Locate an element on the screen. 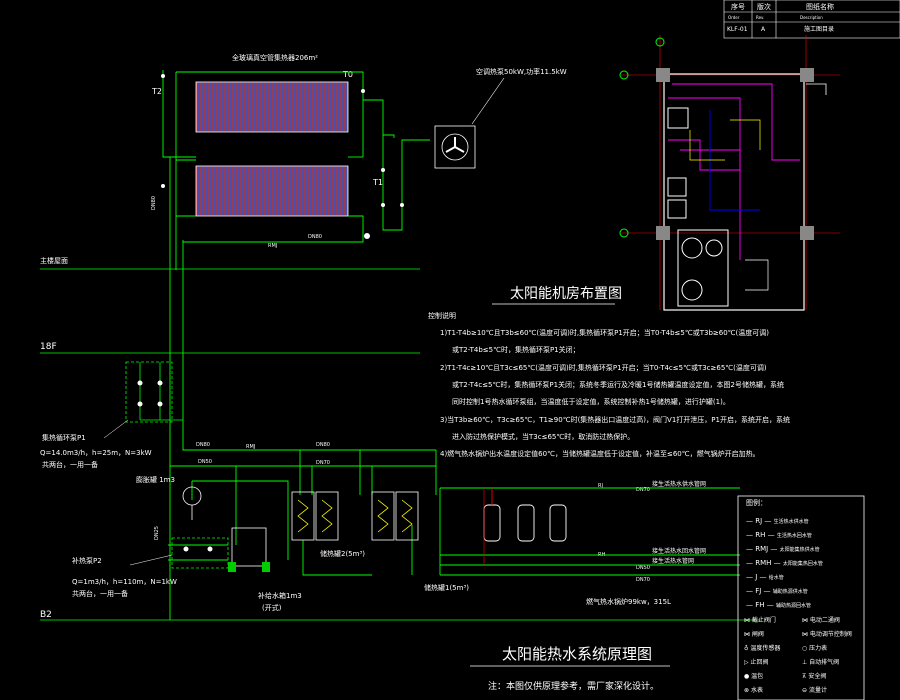 The image size is (900, 700). expansion-tank-label: 膨胀罐 1m3 is located at coordinates (155, 479).